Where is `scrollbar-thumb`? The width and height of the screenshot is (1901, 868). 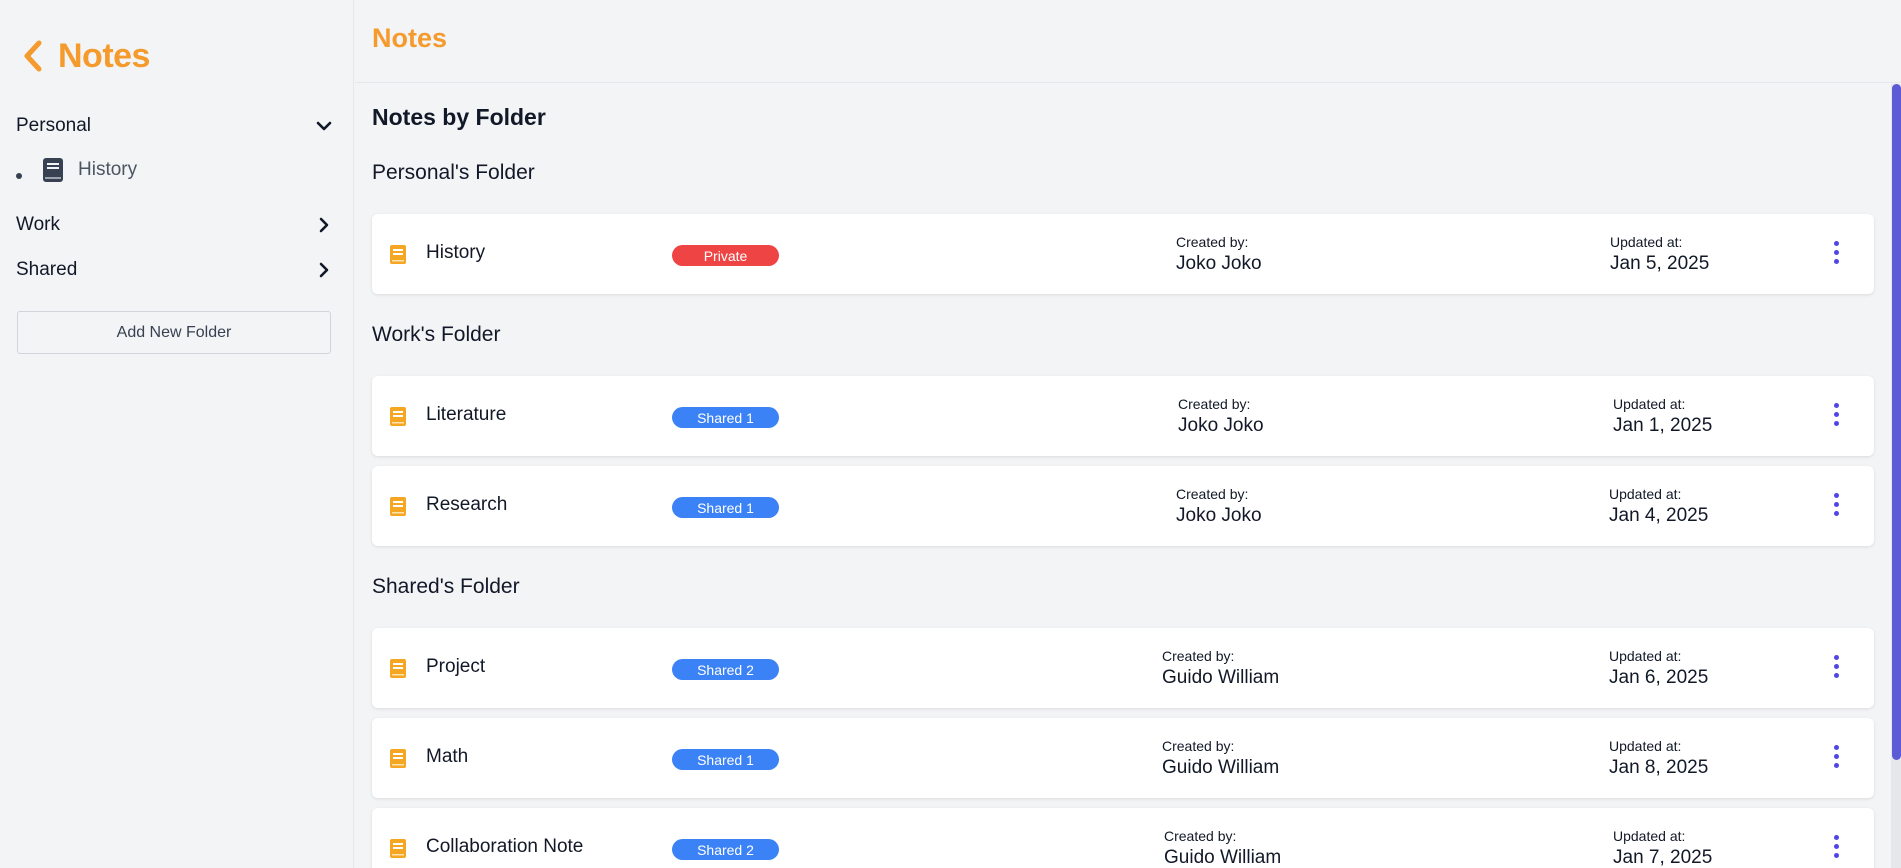
scrollbar-thumb is located at coordinates (1896, 422).